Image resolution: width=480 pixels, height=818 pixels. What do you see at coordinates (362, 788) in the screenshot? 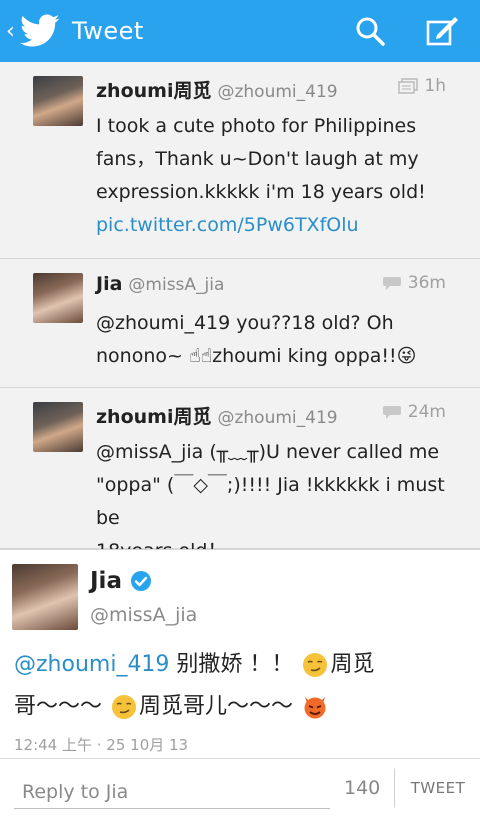
I see `char-counter: 140` at bounding box center [362, 788].